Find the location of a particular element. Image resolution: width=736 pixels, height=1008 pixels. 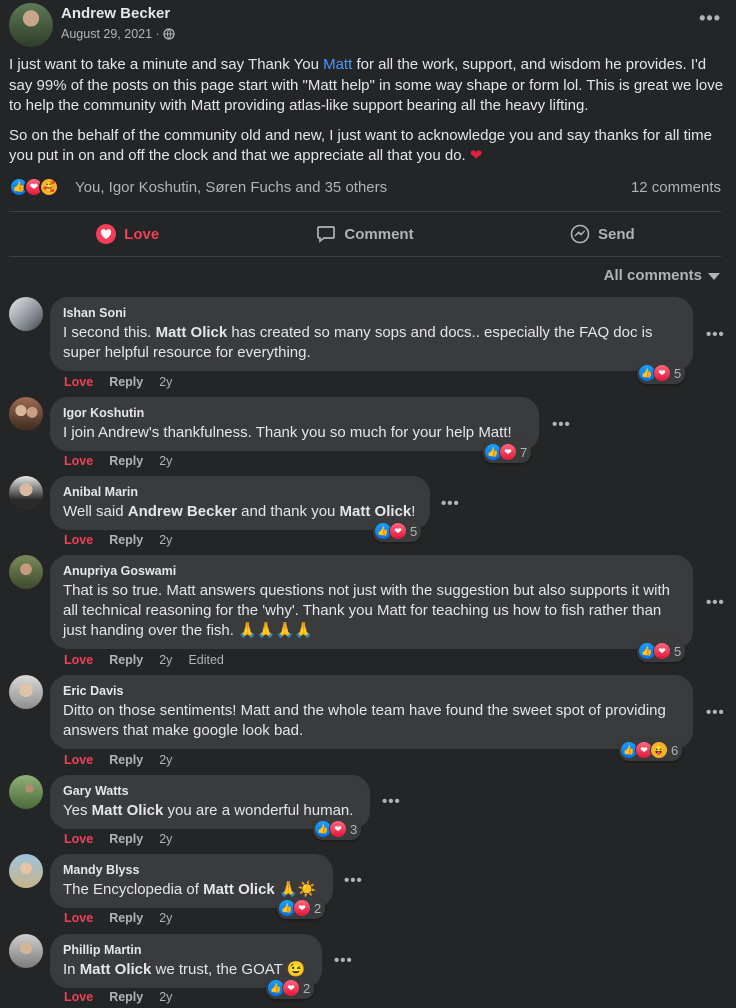

reaction-icons: 👍 ❤ 🥰 is located at coordinates (34, 187).